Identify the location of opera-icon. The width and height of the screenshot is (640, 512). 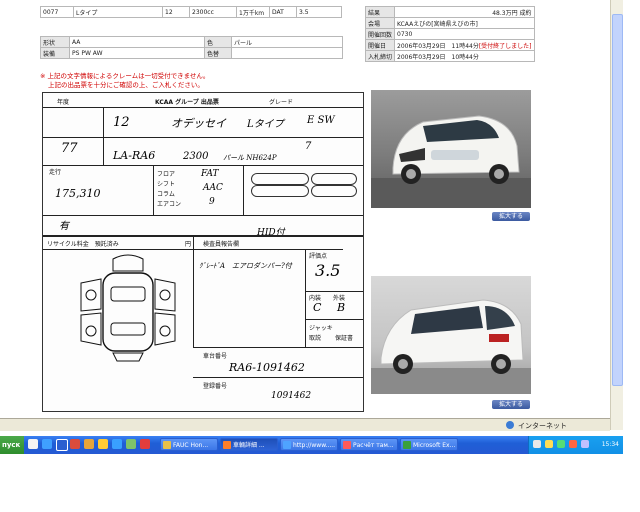
(75, 444).